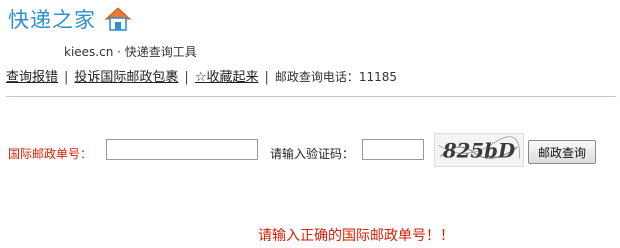  Describe the element at coordinates (118, 19) in the screenshot. I see `house-icon` at that location.